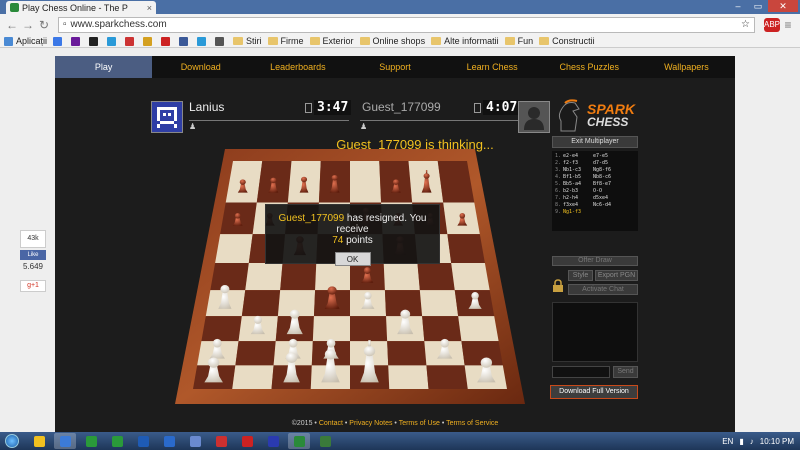 The width and height of the screenshot is (800, 450). What do you see at coordinates (745, 24) in the screenshot?
I see `bookmark-star-icon: ☆` at bounding box center [745, 24].